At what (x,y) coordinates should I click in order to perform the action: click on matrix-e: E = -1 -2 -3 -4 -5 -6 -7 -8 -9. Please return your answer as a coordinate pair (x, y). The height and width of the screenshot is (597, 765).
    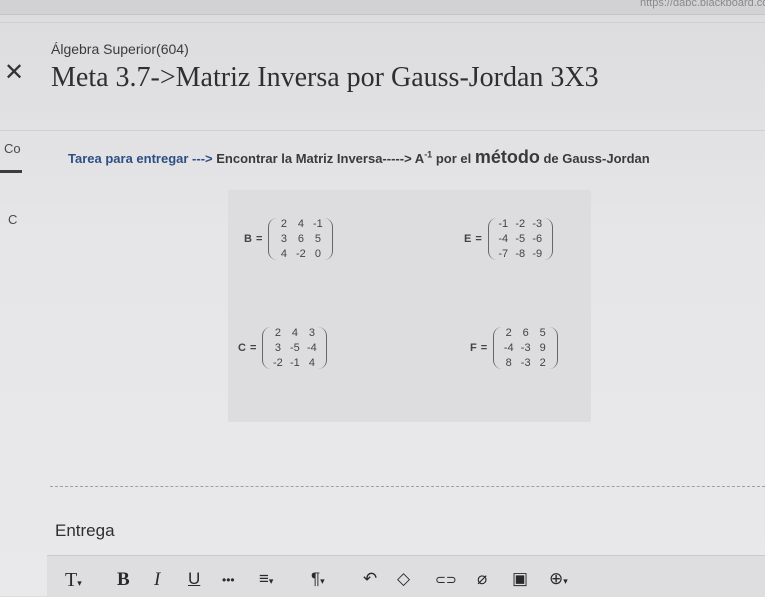
    Looking at the image, I should click on (508, 239).